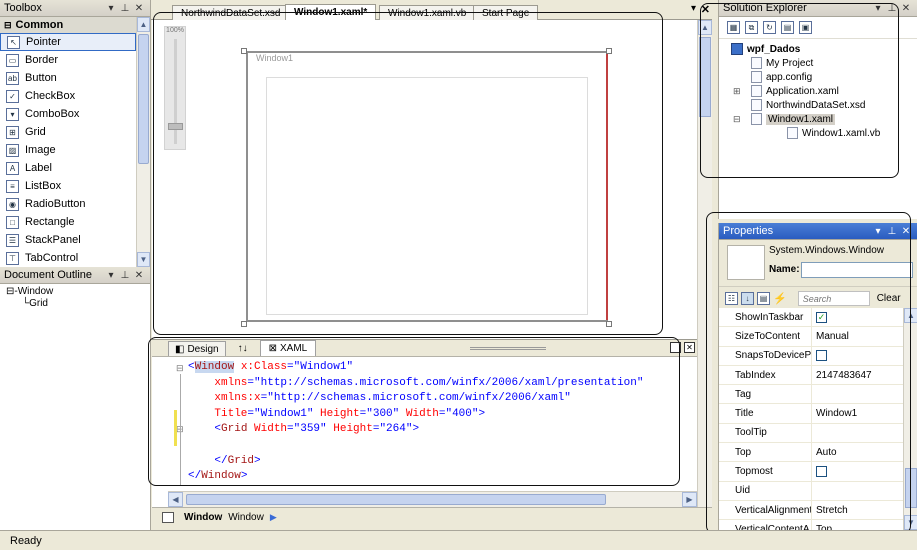 The height and width of the screenshot is (550, 917). I want to click on close-document-icon: ✕, so click(705, 9).